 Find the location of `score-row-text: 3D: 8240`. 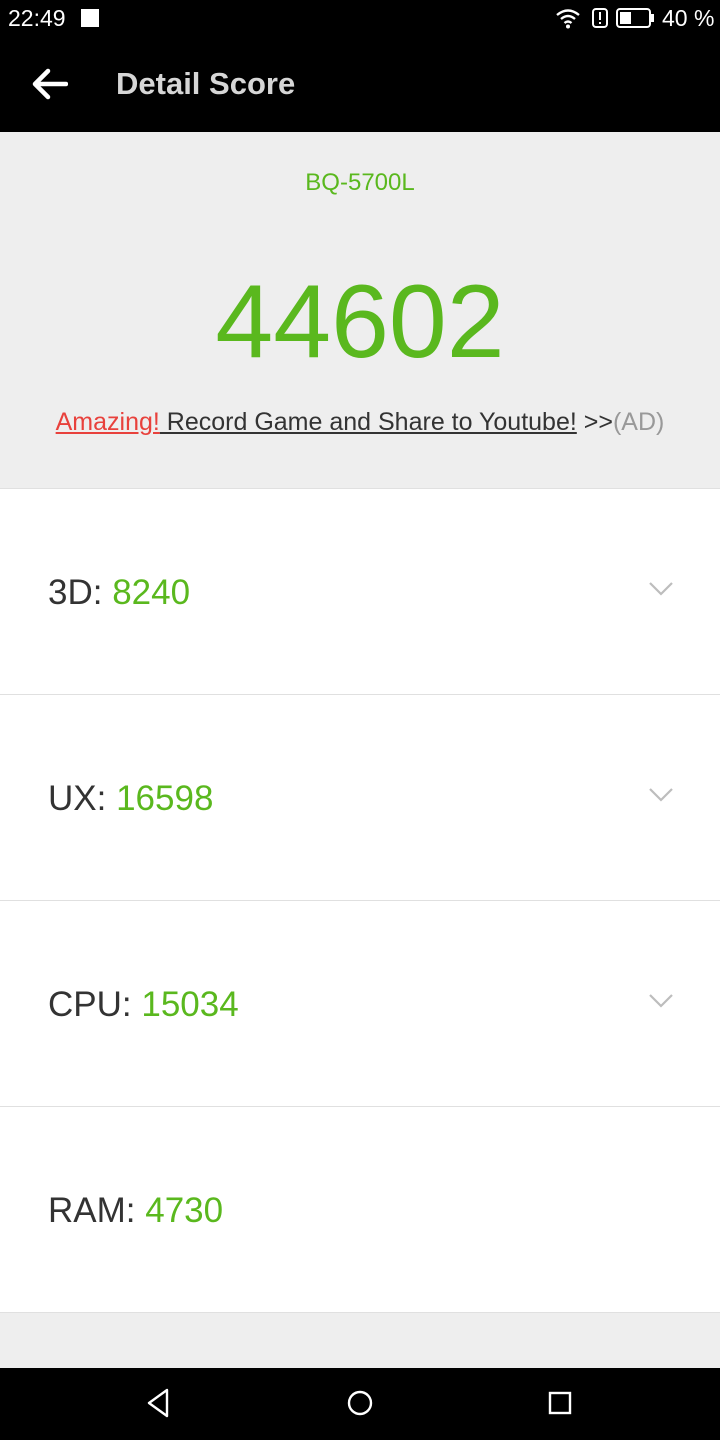

score-row-text: 3D: 8240 is located at coordinates (119, 593).